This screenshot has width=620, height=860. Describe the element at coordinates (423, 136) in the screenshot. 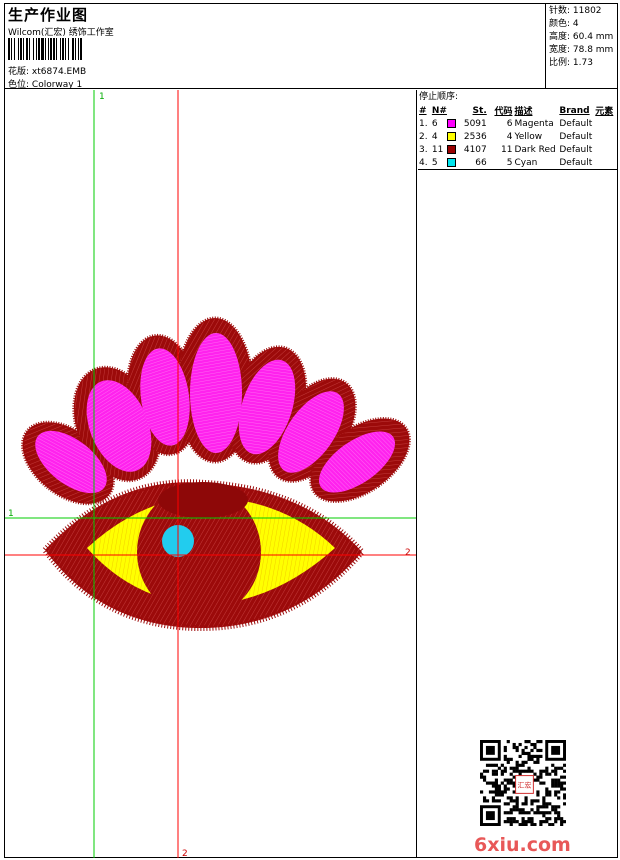

I see `row-no: 2.` at that location.